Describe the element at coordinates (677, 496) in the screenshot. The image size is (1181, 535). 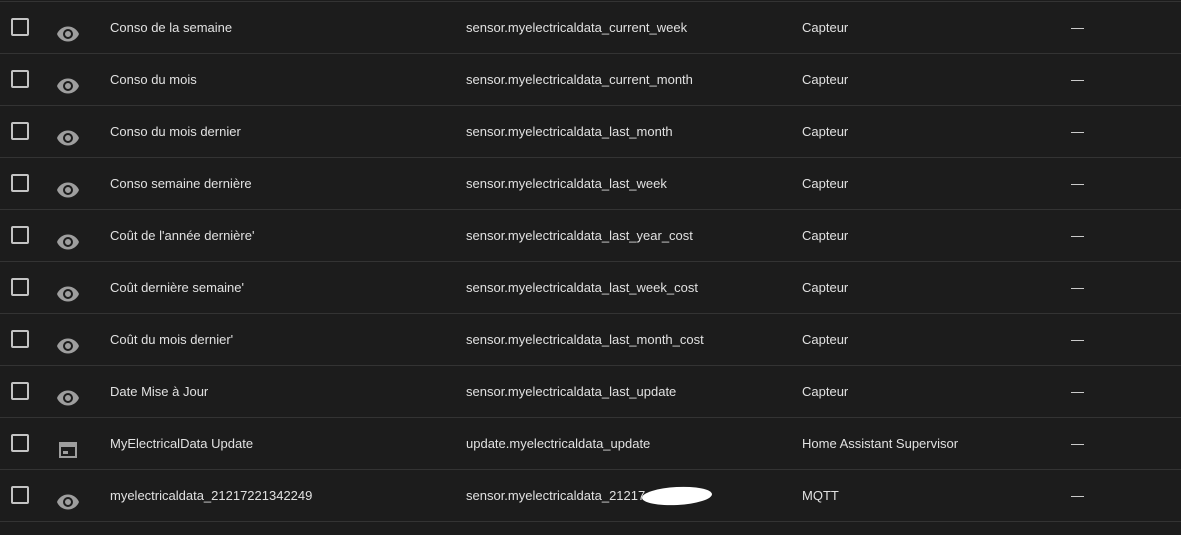
I see `redaction-mark` at that location.